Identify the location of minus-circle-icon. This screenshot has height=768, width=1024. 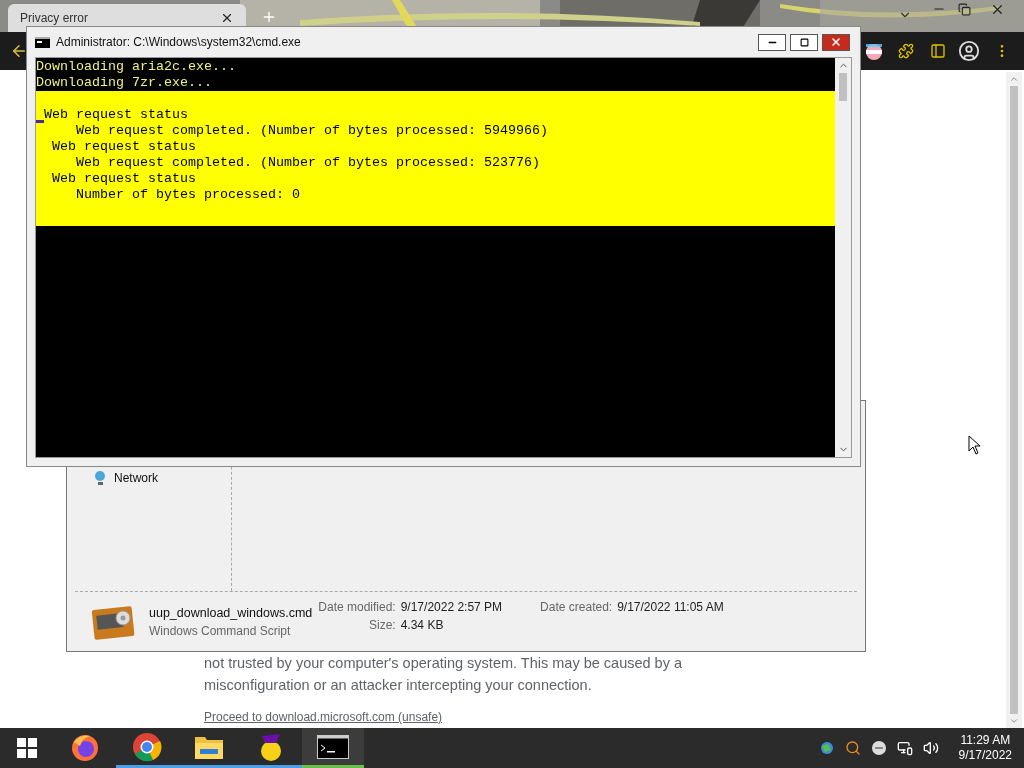
(878, 748).